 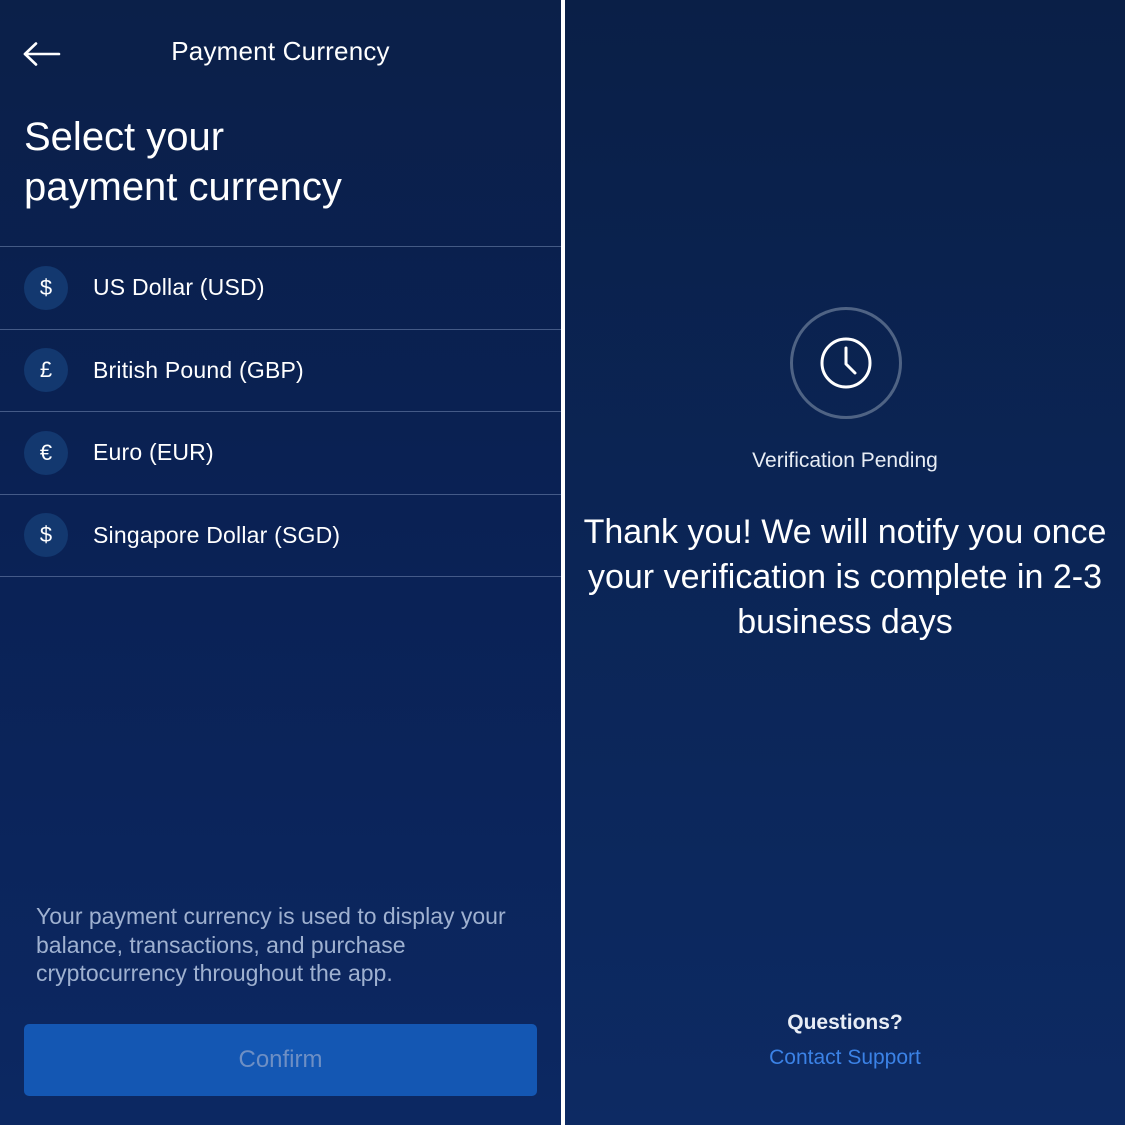 I want to click on pound-symbol-icon: £, so click(x=46, y=370).